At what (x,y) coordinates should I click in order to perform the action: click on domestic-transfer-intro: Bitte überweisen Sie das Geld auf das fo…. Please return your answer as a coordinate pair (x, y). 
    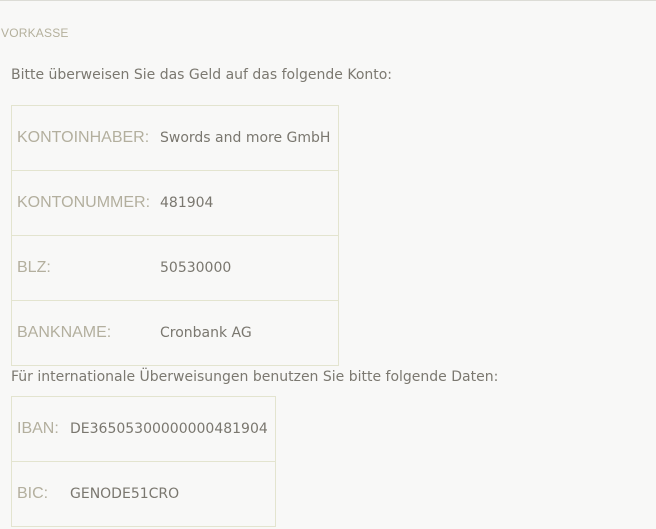
    Looking at the image, I should click on (202, 75).